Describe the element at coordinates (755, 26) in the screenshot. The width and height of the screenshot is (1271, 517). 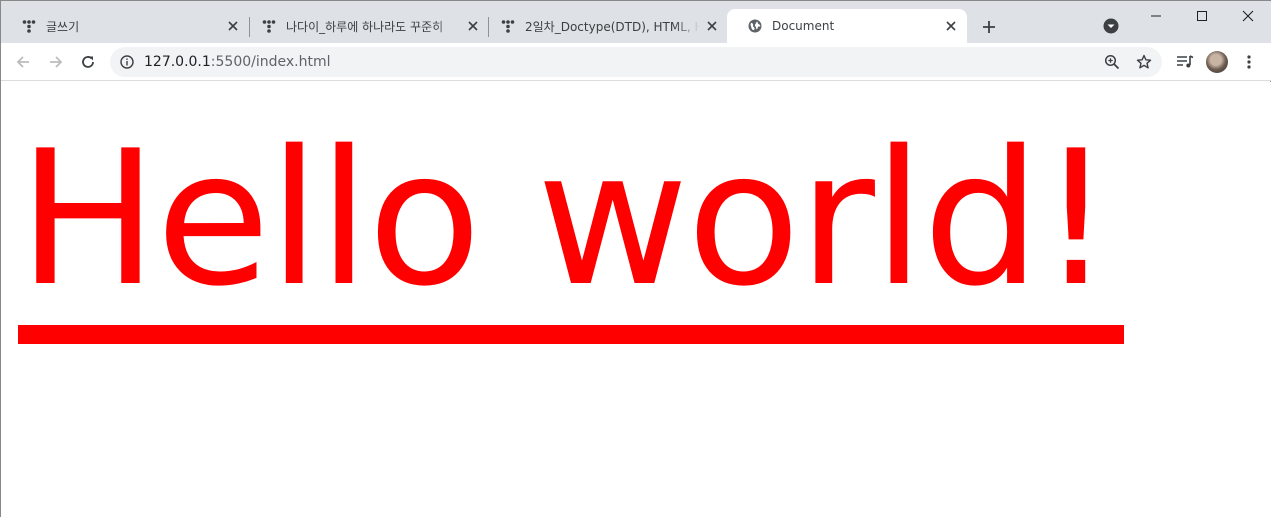
I see `globe-icon` at that location.